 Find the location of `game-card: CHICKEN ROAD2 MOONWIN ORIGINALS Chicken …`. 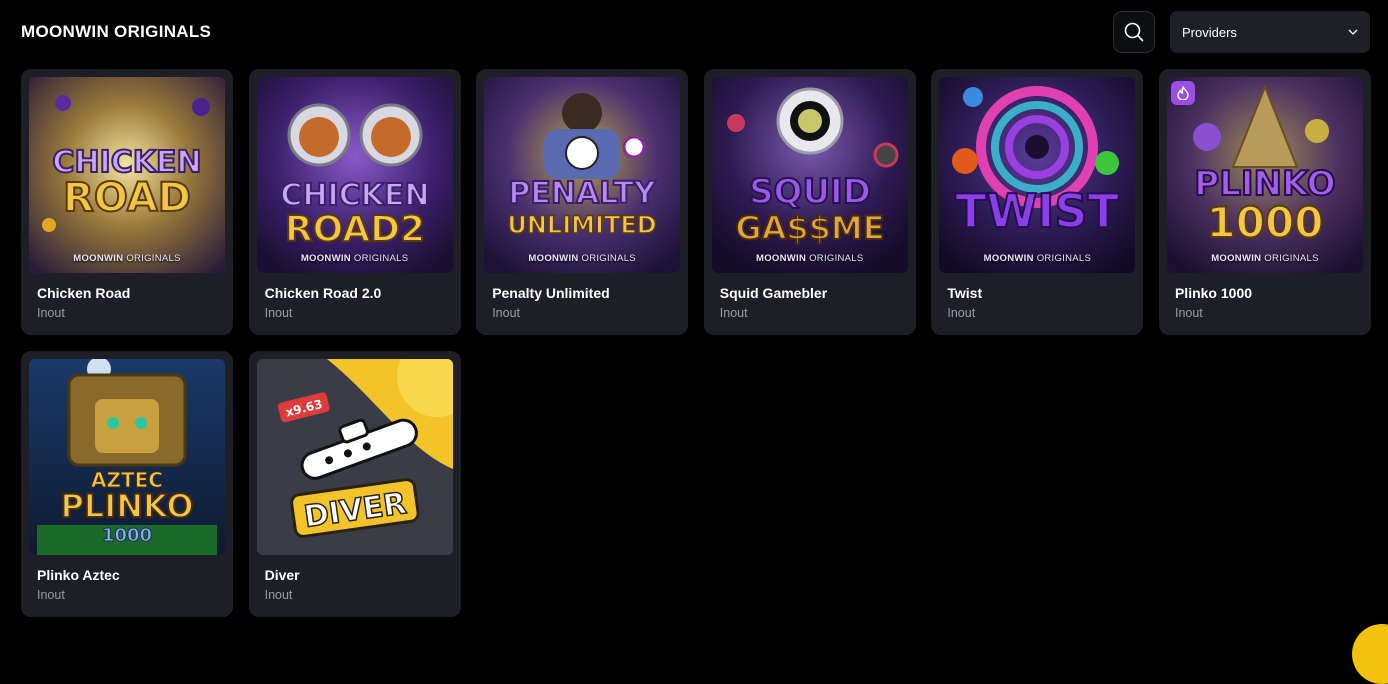

game-card: CHICKEN ROAD2 MOONWIN ORIGINALS Chicken … is located at coordinates (354, 202).